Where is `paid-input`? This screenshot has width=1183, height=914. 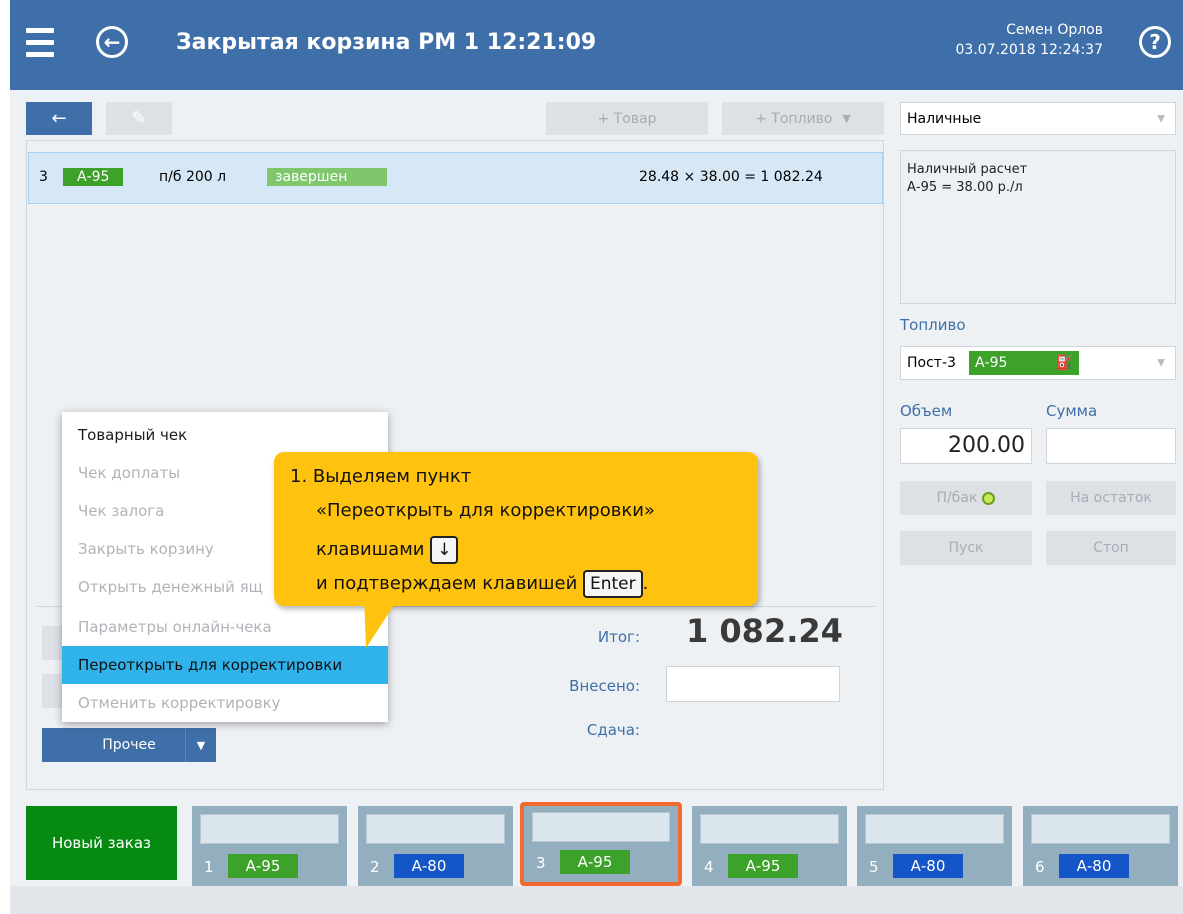
paid-input is located at coordinates (753, 684).